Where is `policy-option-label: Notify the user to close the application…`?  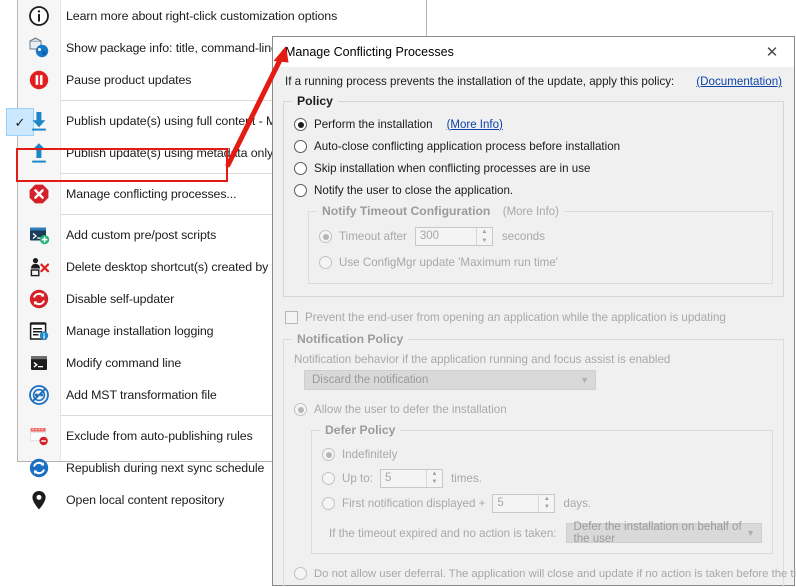 policy-option-label: Notify the user to close the application… is located at coordinates (414, 190).